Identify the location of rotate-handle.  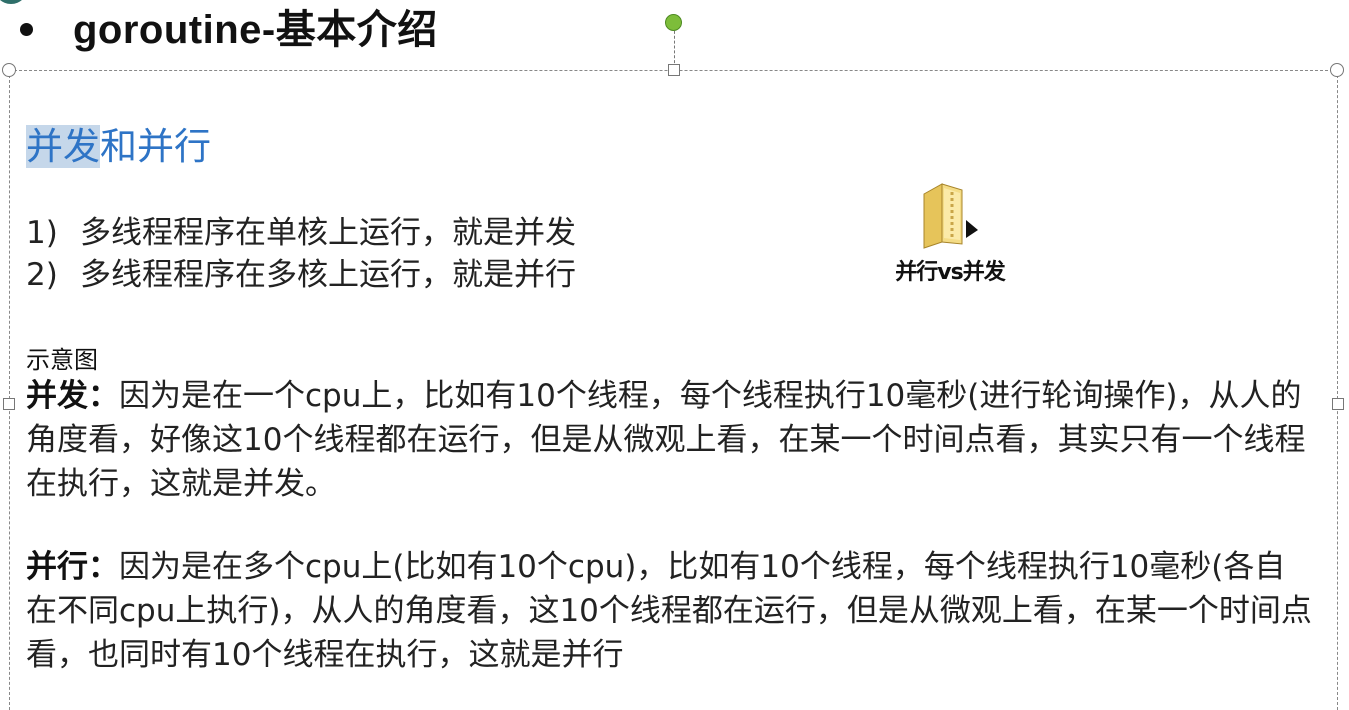
(673, 22).